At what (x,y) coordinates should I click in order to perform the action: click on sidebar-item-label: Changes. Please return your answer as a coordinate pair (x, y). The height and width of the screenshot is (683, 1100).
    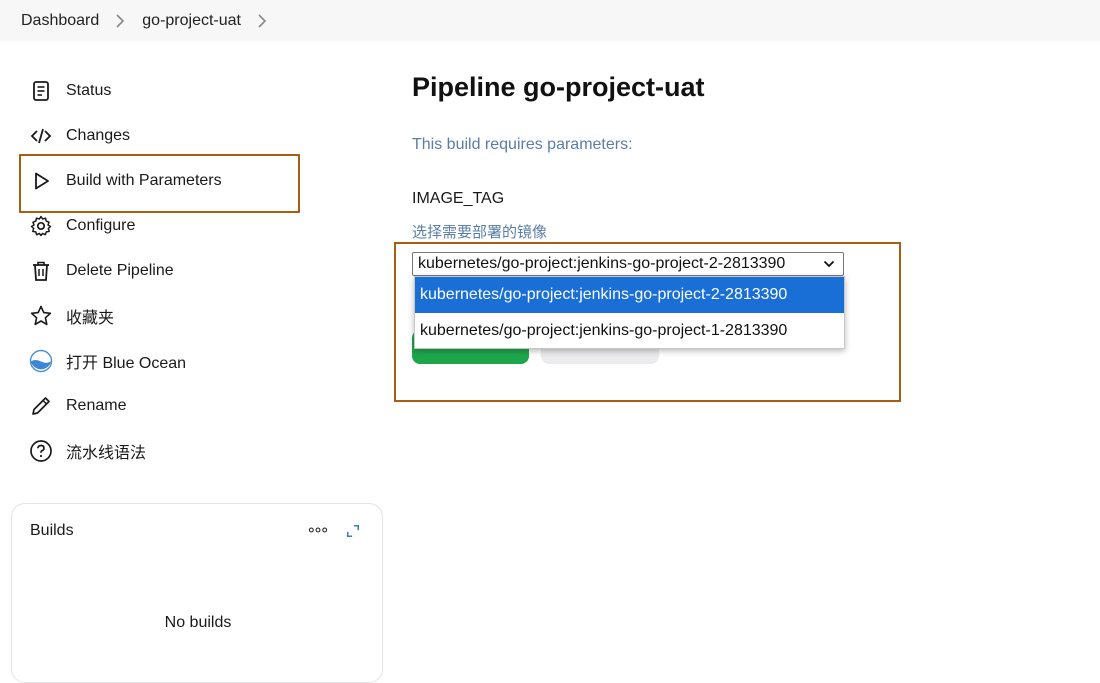
    Looking at the image, I should click on (98, 135).